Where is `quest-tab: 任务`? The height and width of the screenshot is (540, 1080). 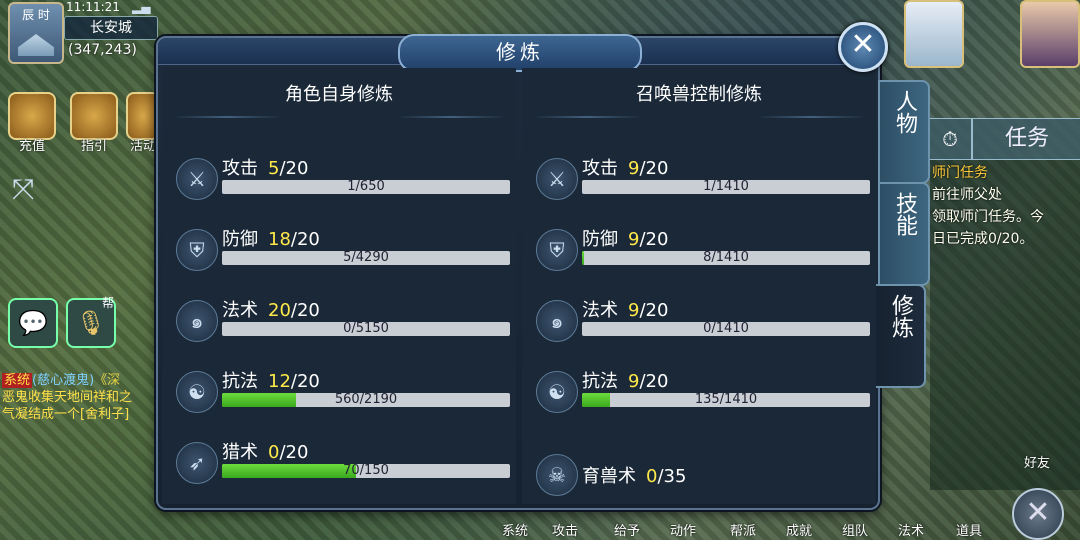
quest-tab: 任务 is located at coordinates (1026, 139).